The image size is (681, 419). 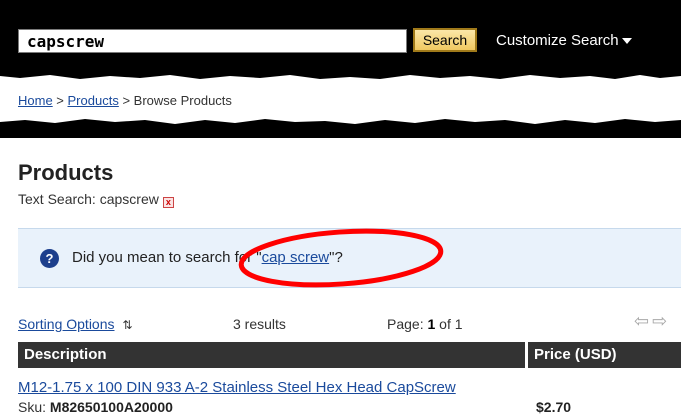 I want to click on customize-search-label: Customize Search, so click(x=557, y=40).